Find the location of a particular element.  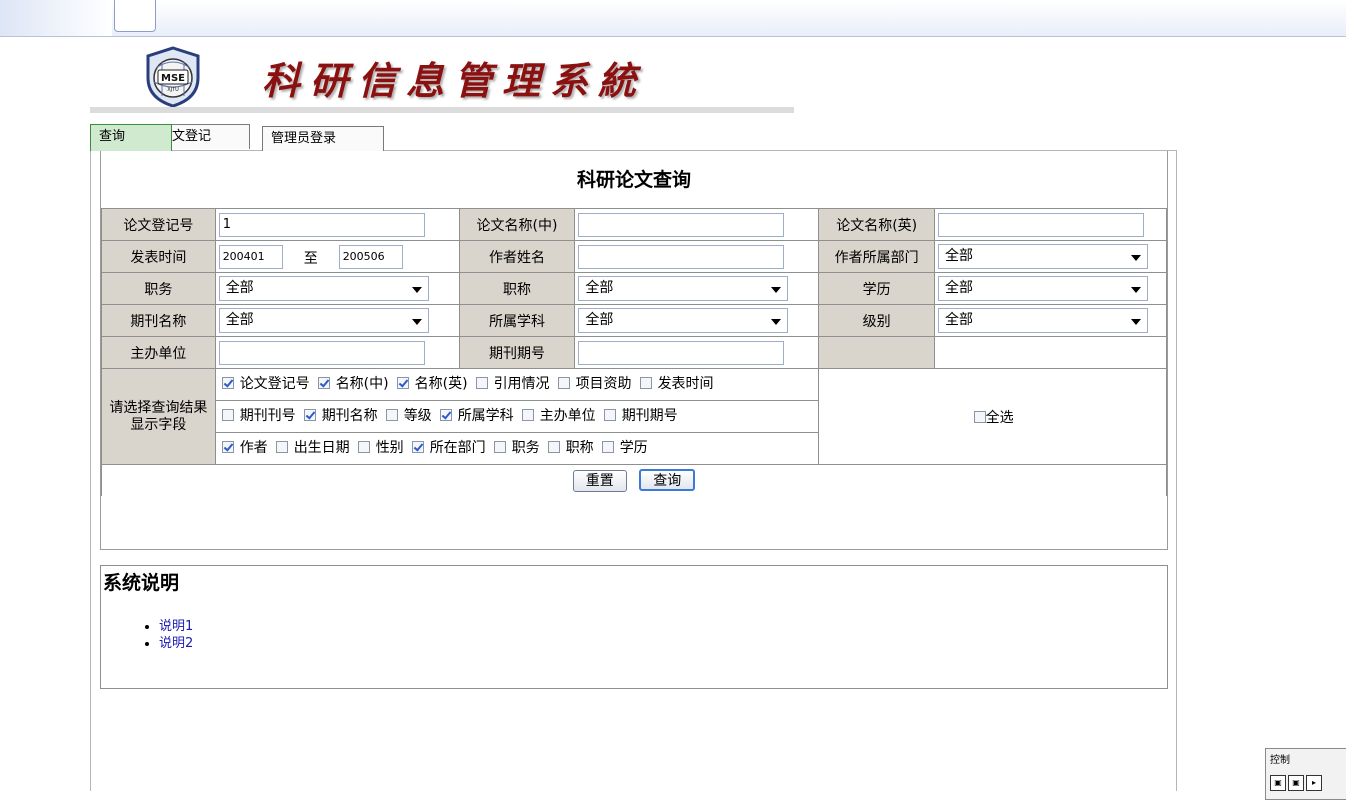

name-en-input is located at coordinates (1041, 224).